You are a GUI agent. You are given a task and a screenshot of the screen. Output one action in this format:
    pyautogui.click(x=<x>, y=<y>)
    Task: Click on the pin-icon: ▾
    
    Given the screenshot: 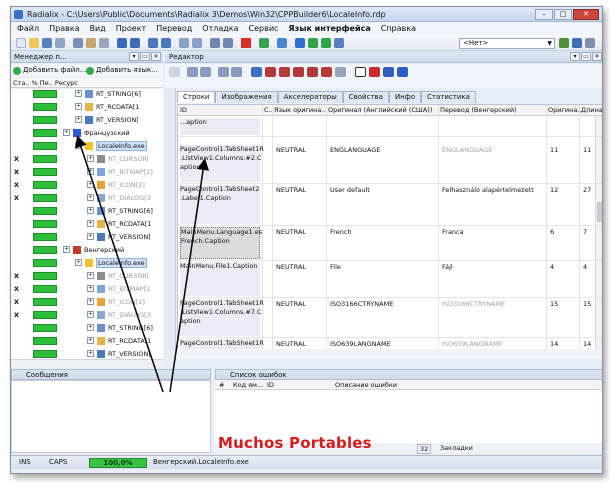 What is the action you would take?
    pyautogui.click(x=134, y=56)
    